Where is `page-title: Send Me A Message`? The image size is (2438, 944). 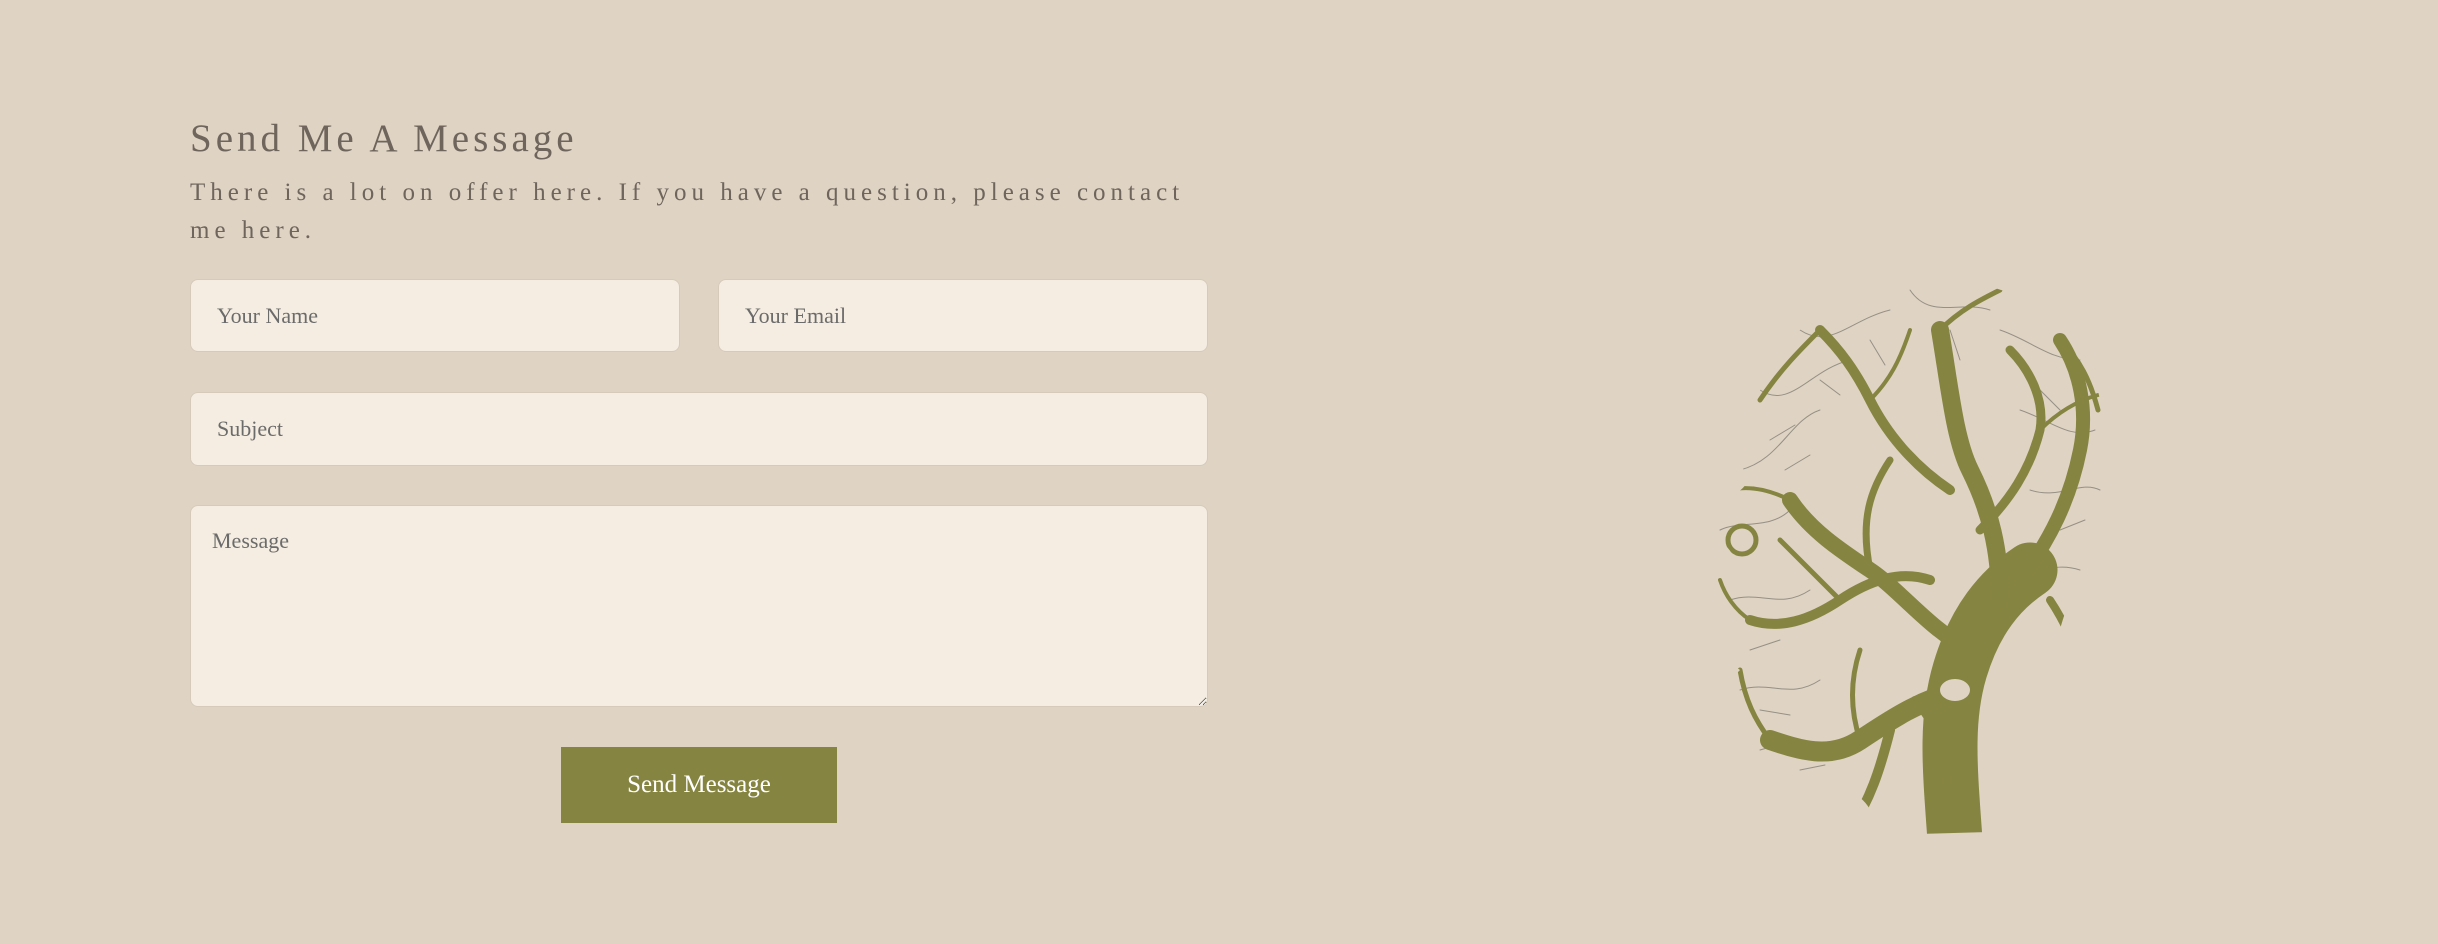
page-title: Send Me A Message is located at coordinates (384, 138).